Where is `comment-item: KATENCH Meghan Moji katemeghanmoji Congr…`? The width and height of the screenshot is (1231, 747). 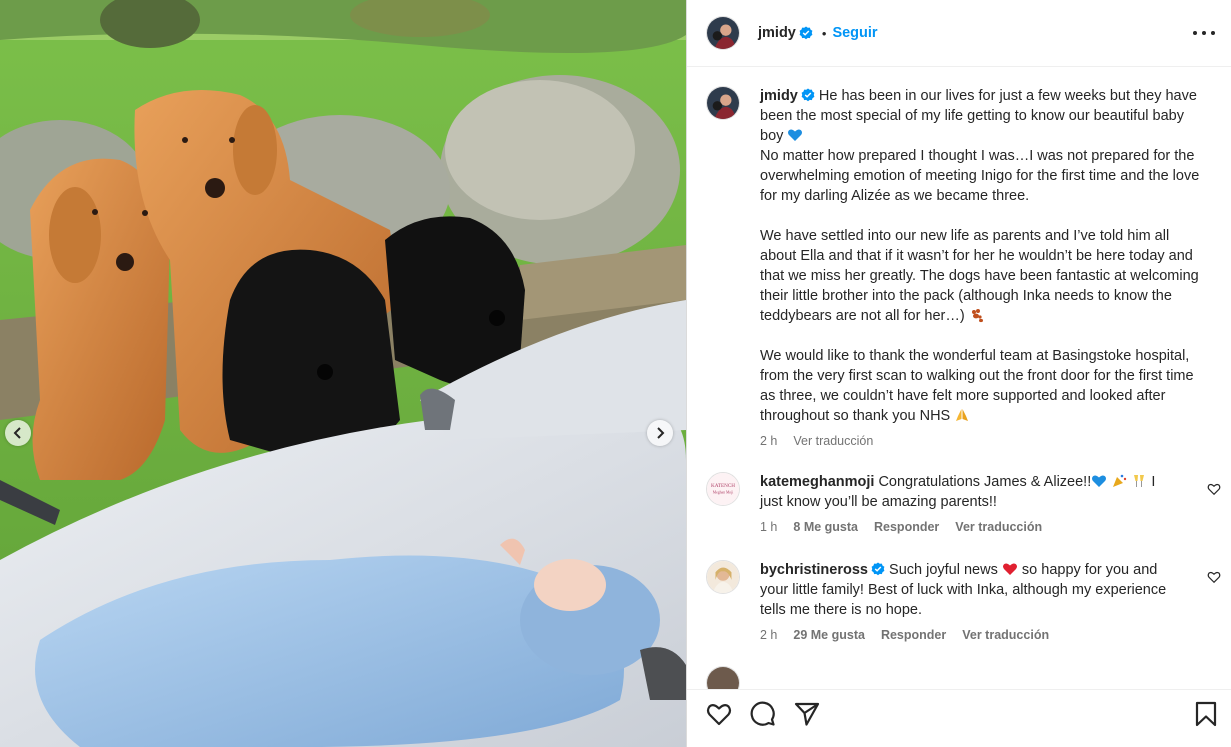 comment-item: KATENCH Meghan Moji katemeghanmoji Congr… is located at coordinates (959, 503).